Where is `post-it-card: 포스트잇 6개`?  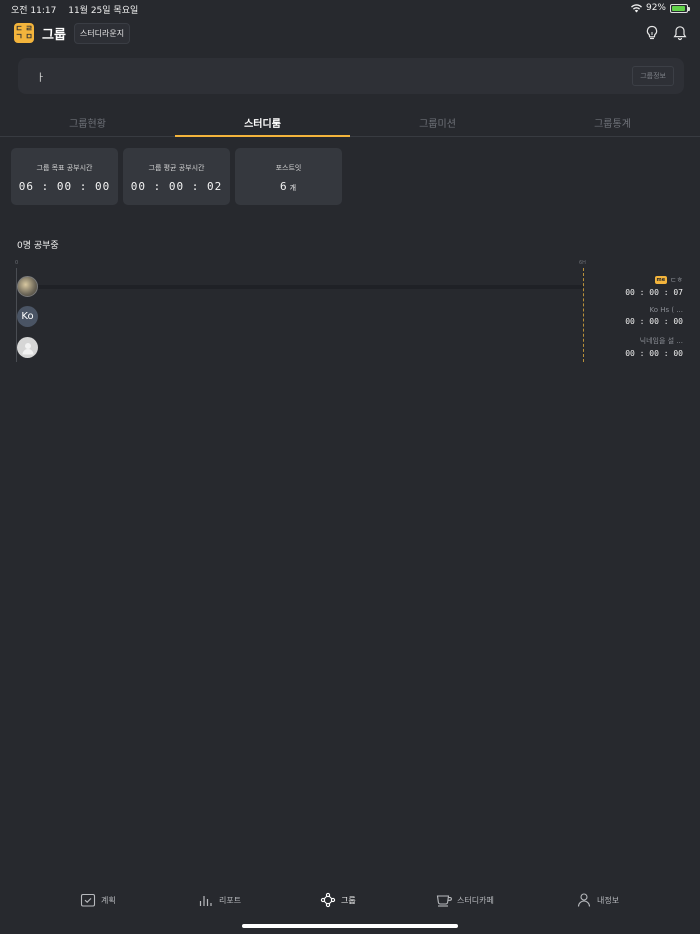 post-it-card: 포스트잇 6개 is located at coordinates (288, 176).